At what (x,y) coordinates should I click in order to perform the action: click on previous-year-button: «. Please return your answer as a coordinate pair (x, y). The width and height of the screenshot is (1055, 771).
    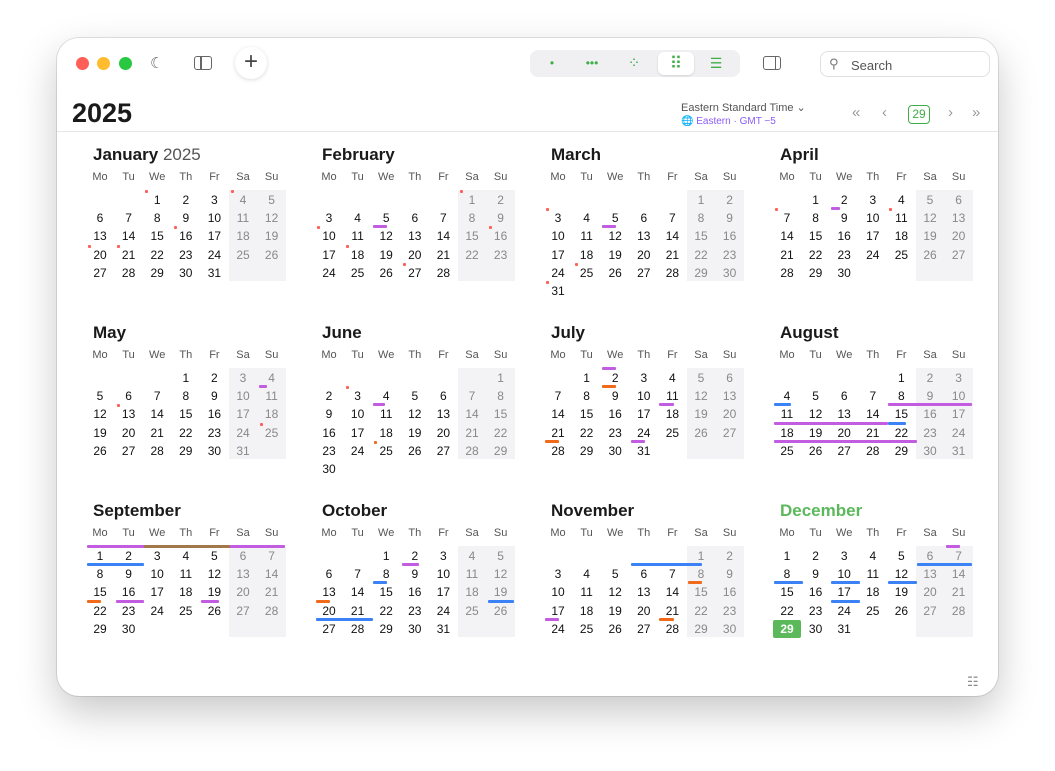
    Looking at the image, I should click on (856, 112).